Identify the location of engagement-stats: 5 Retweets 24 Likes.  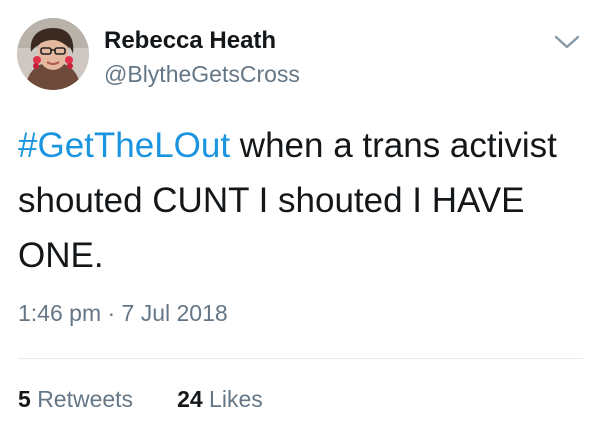
(140, 399).